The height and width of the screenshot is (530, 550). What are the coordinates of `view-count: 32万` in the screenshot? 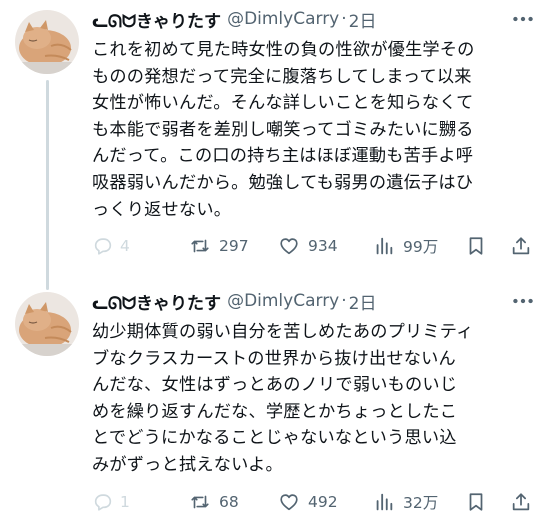 It's located at (421, 503).